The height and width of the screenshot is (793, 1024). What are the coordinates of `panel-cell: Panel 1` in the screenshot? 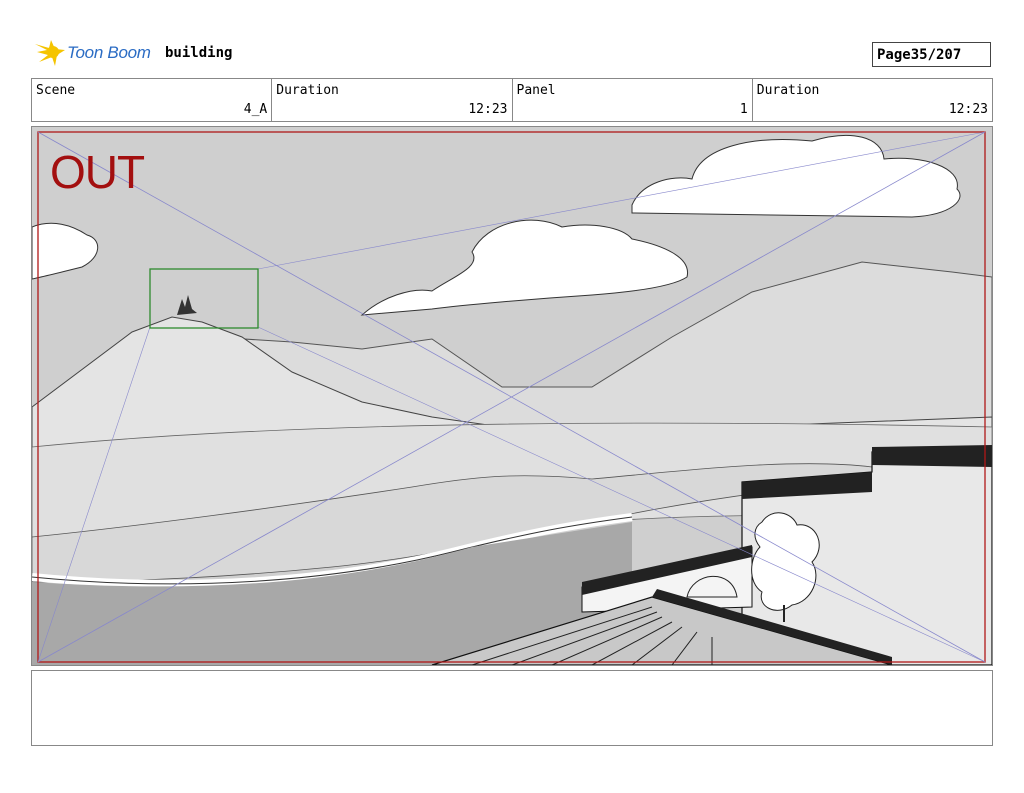 It's located at (633, 100).